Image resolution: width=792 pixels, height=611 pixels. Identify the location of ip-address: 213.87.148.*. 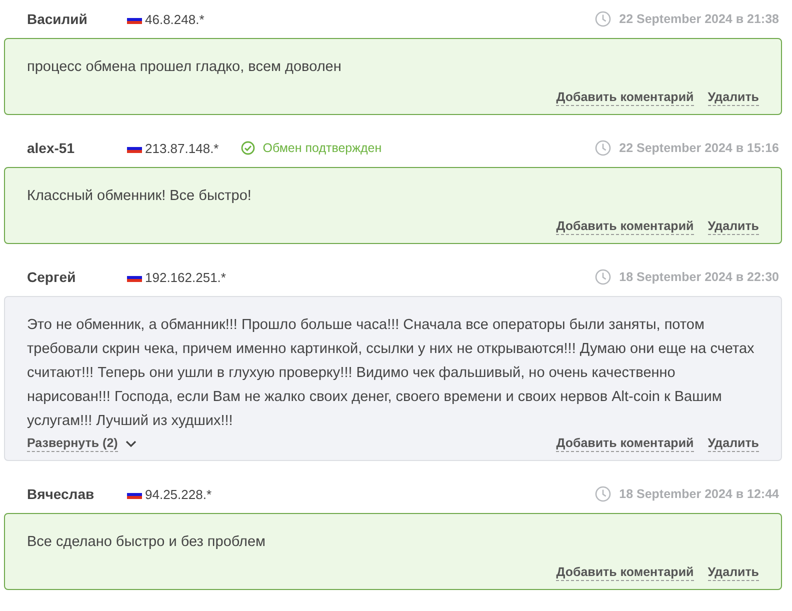
(182, 148).